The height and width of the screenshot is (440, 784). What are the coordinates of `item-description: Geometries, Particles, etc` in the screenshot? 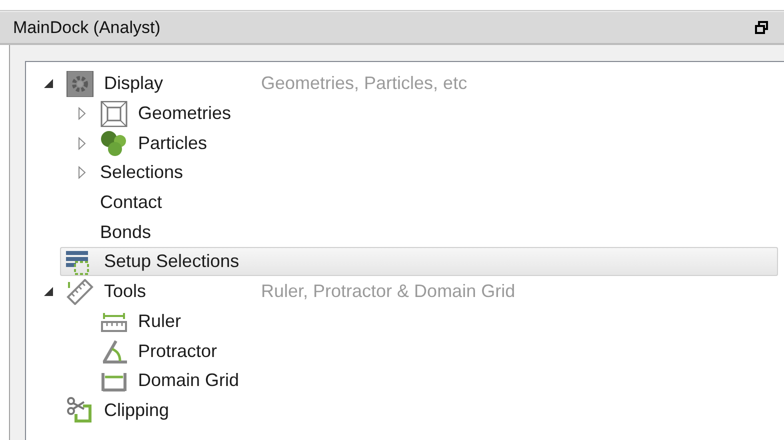 It's located at (364, 83).